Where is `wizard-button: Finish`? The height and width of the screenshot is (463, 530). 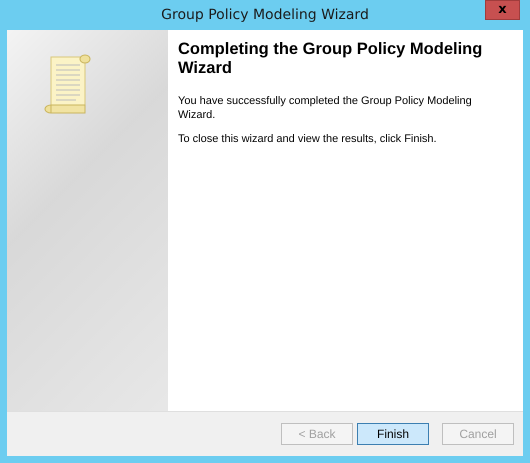 wizard-button: Finish is located at coordinates (393, 434).